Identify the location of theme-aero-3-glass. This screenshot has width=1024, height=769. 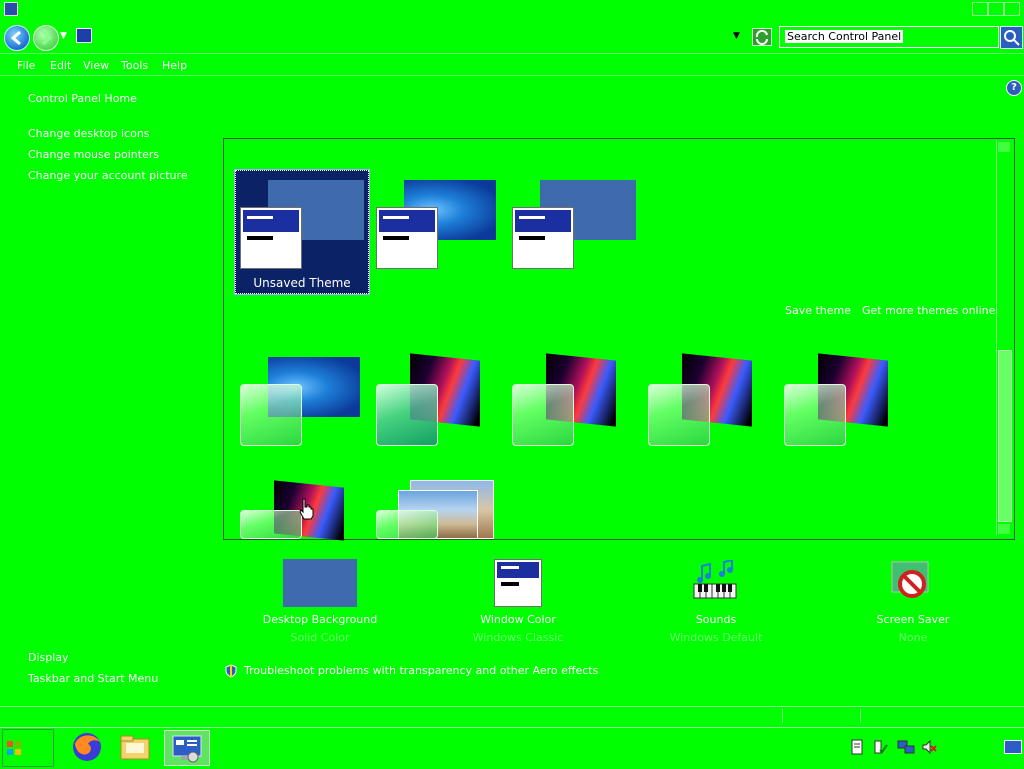
(543, 415).